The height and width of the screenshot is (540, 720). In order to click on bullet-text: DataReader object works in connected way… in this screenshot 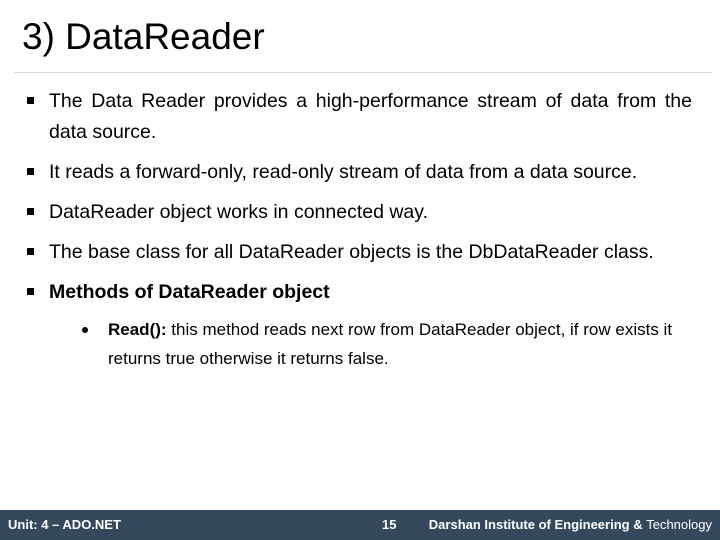, I will do `click(239, 212)`.